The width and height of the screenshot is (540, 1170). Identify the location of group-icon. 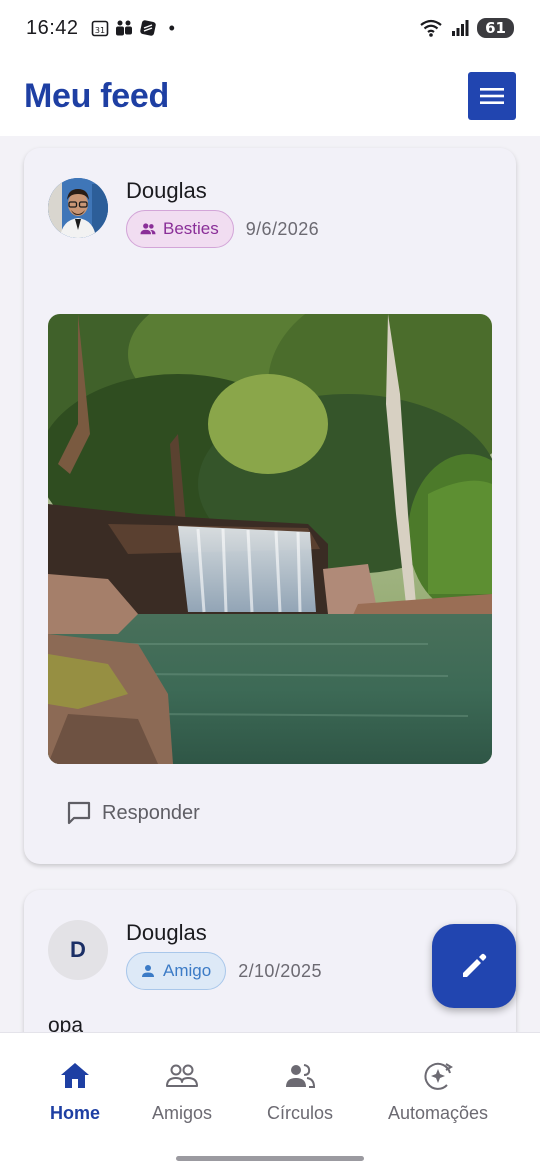
(148, 229).